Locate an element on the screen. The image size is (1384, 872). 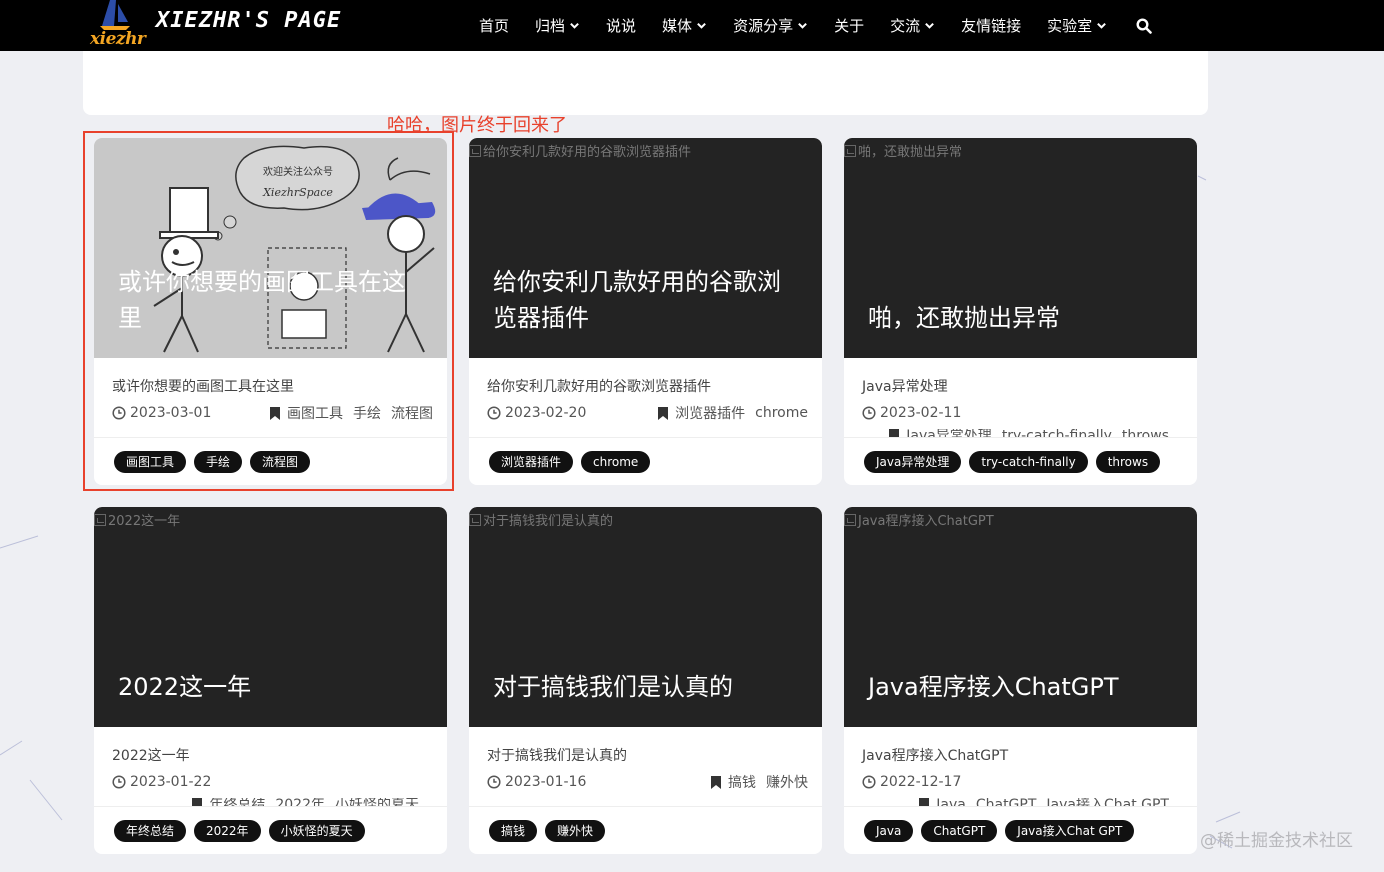
tag-pill: 年终总结 is located at coordinates (150, 831).